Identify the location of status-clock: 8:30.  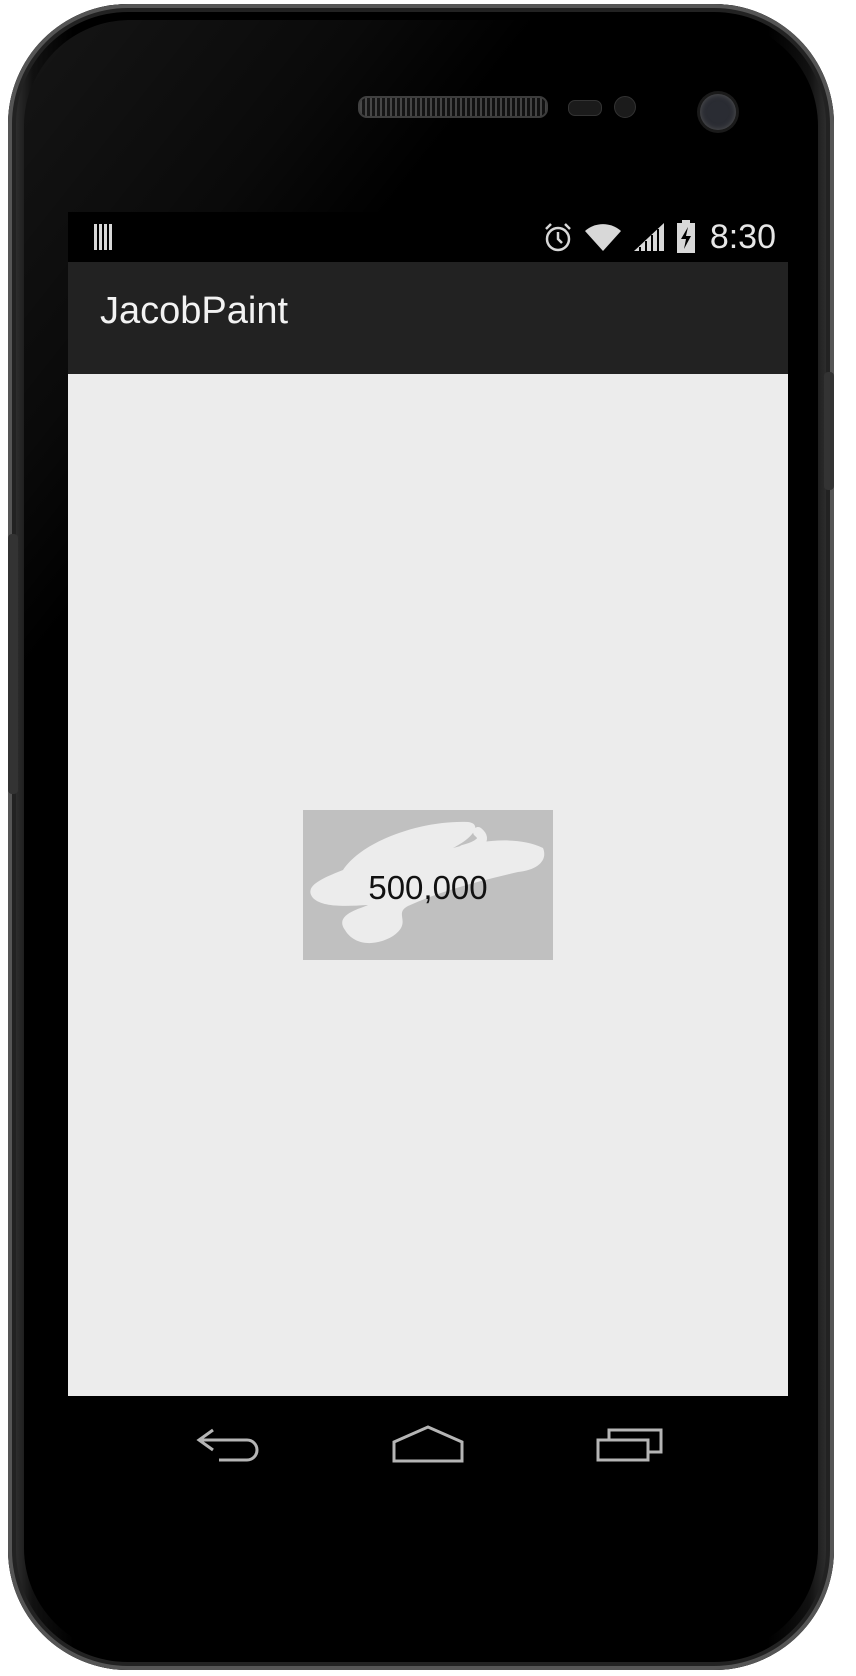
(742, 236).